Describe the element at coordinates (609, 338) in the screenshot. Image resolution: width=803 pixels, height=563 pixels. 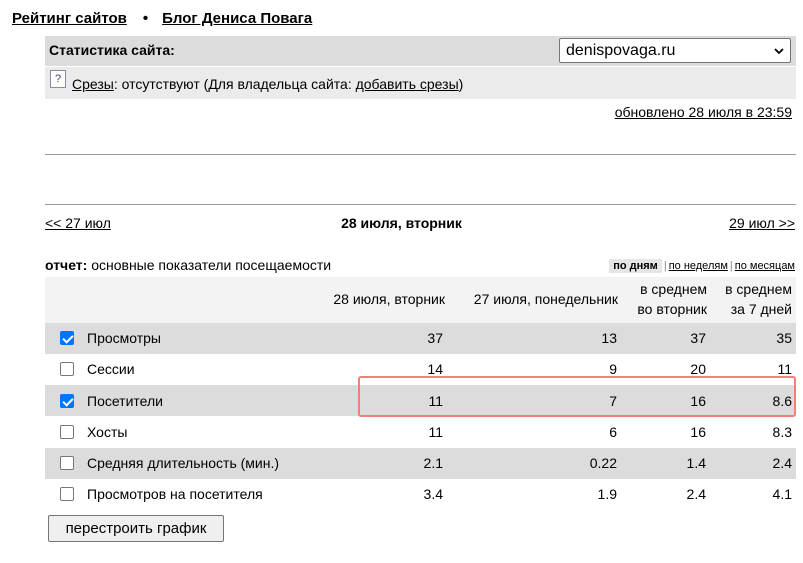
I see `value-yesterday: 13` at that location.